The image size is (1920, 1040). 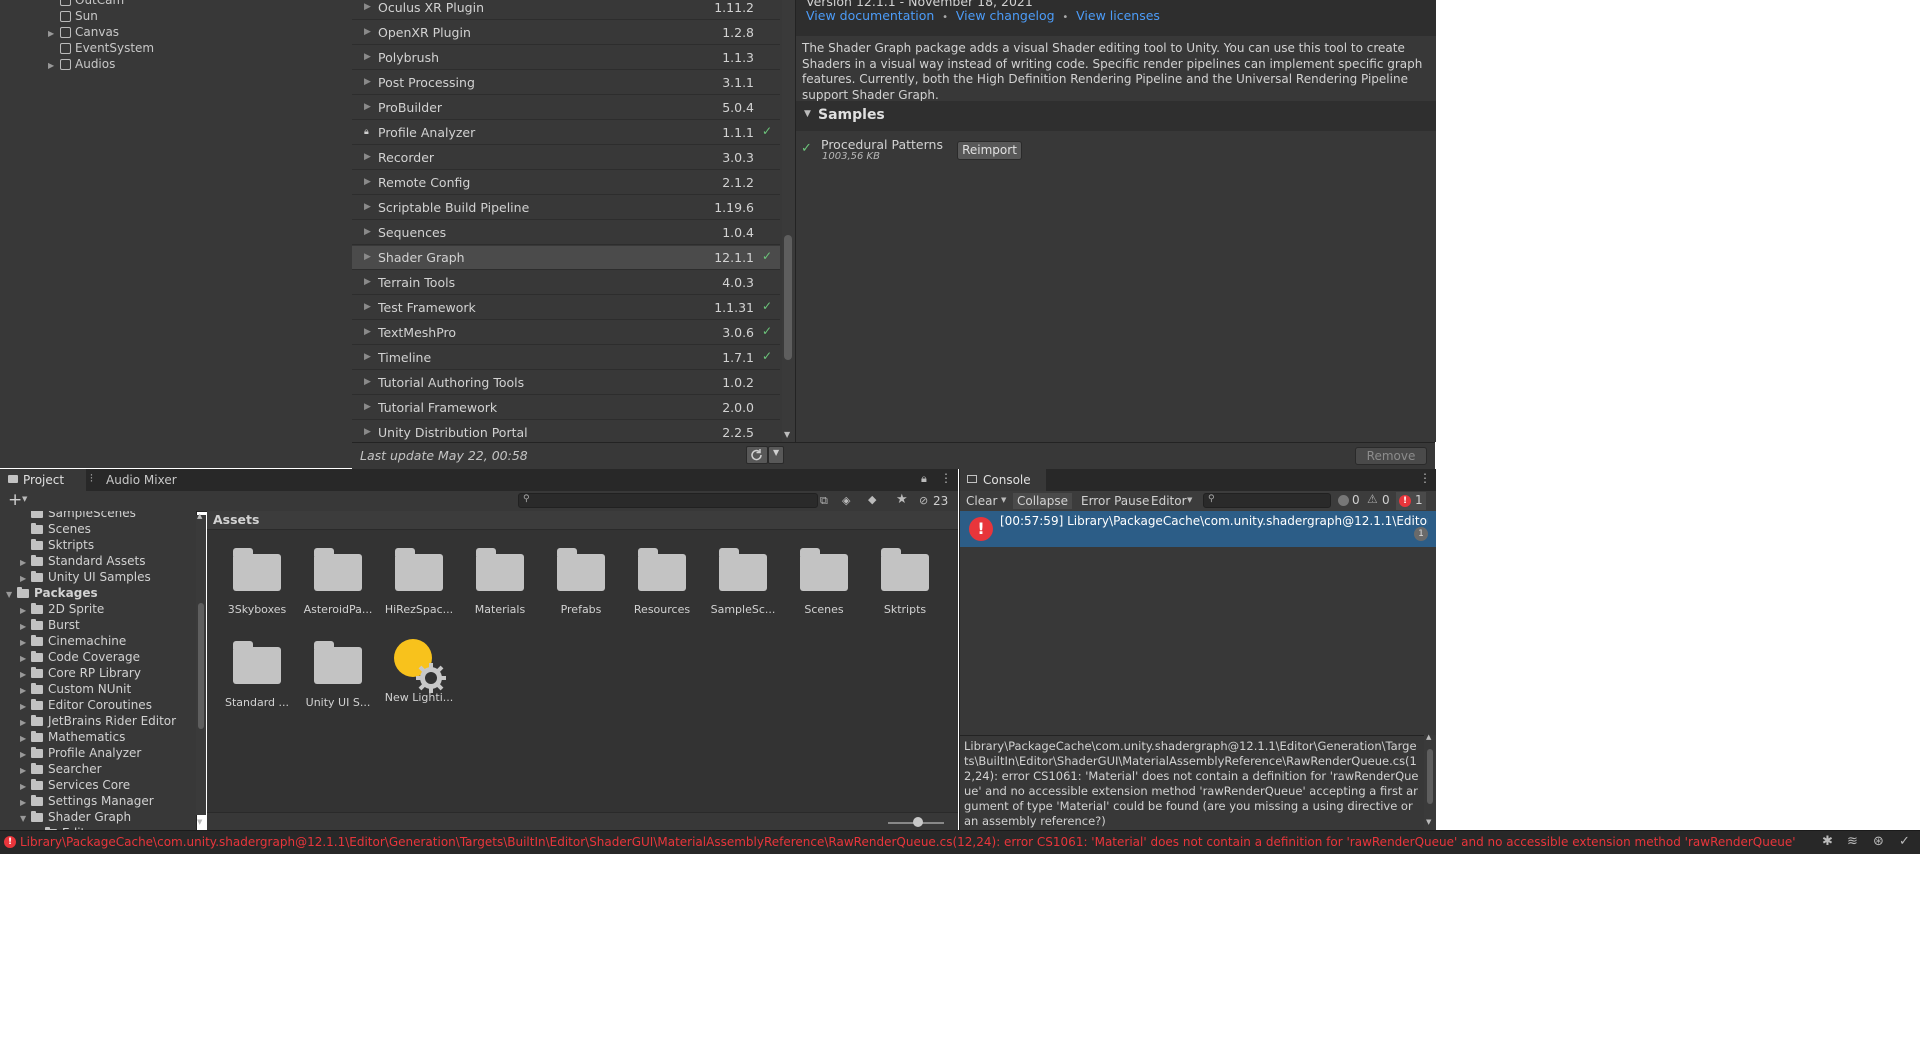 I want to click on package-row: 🔒︎ Profile Analyzer 1.1.1 ✓, so click(x=566, y=133).